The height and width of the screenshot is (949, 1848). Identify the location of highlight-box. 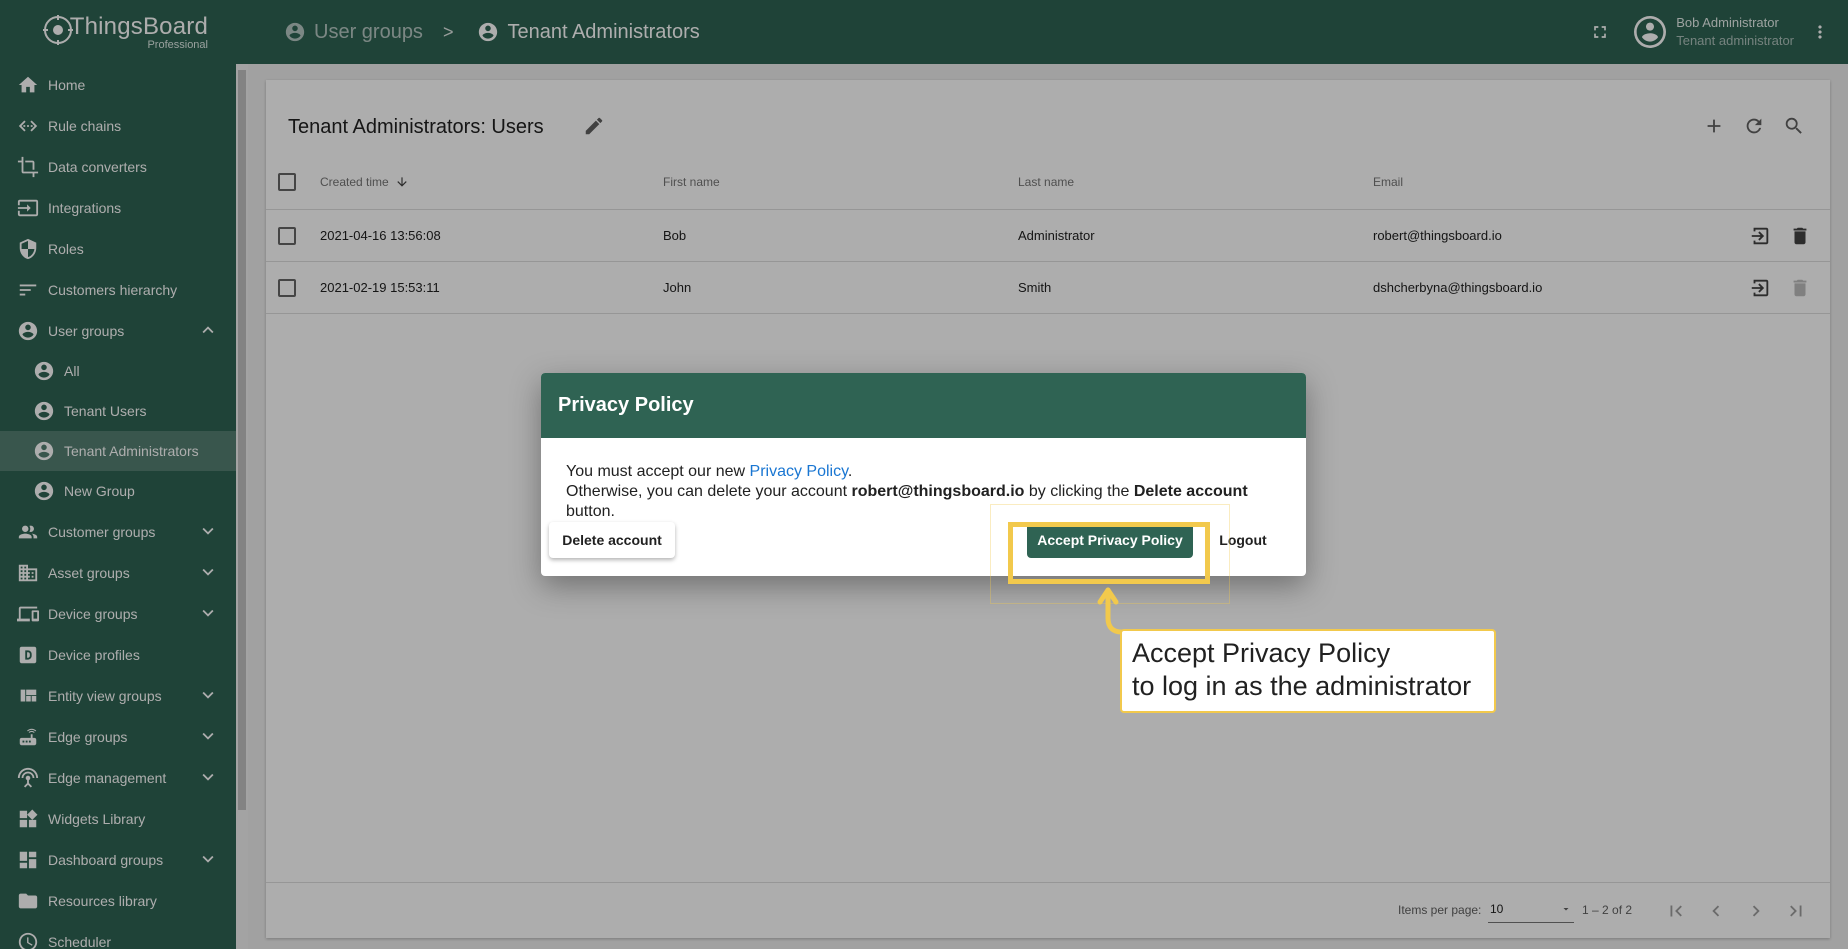
(1109, 553).